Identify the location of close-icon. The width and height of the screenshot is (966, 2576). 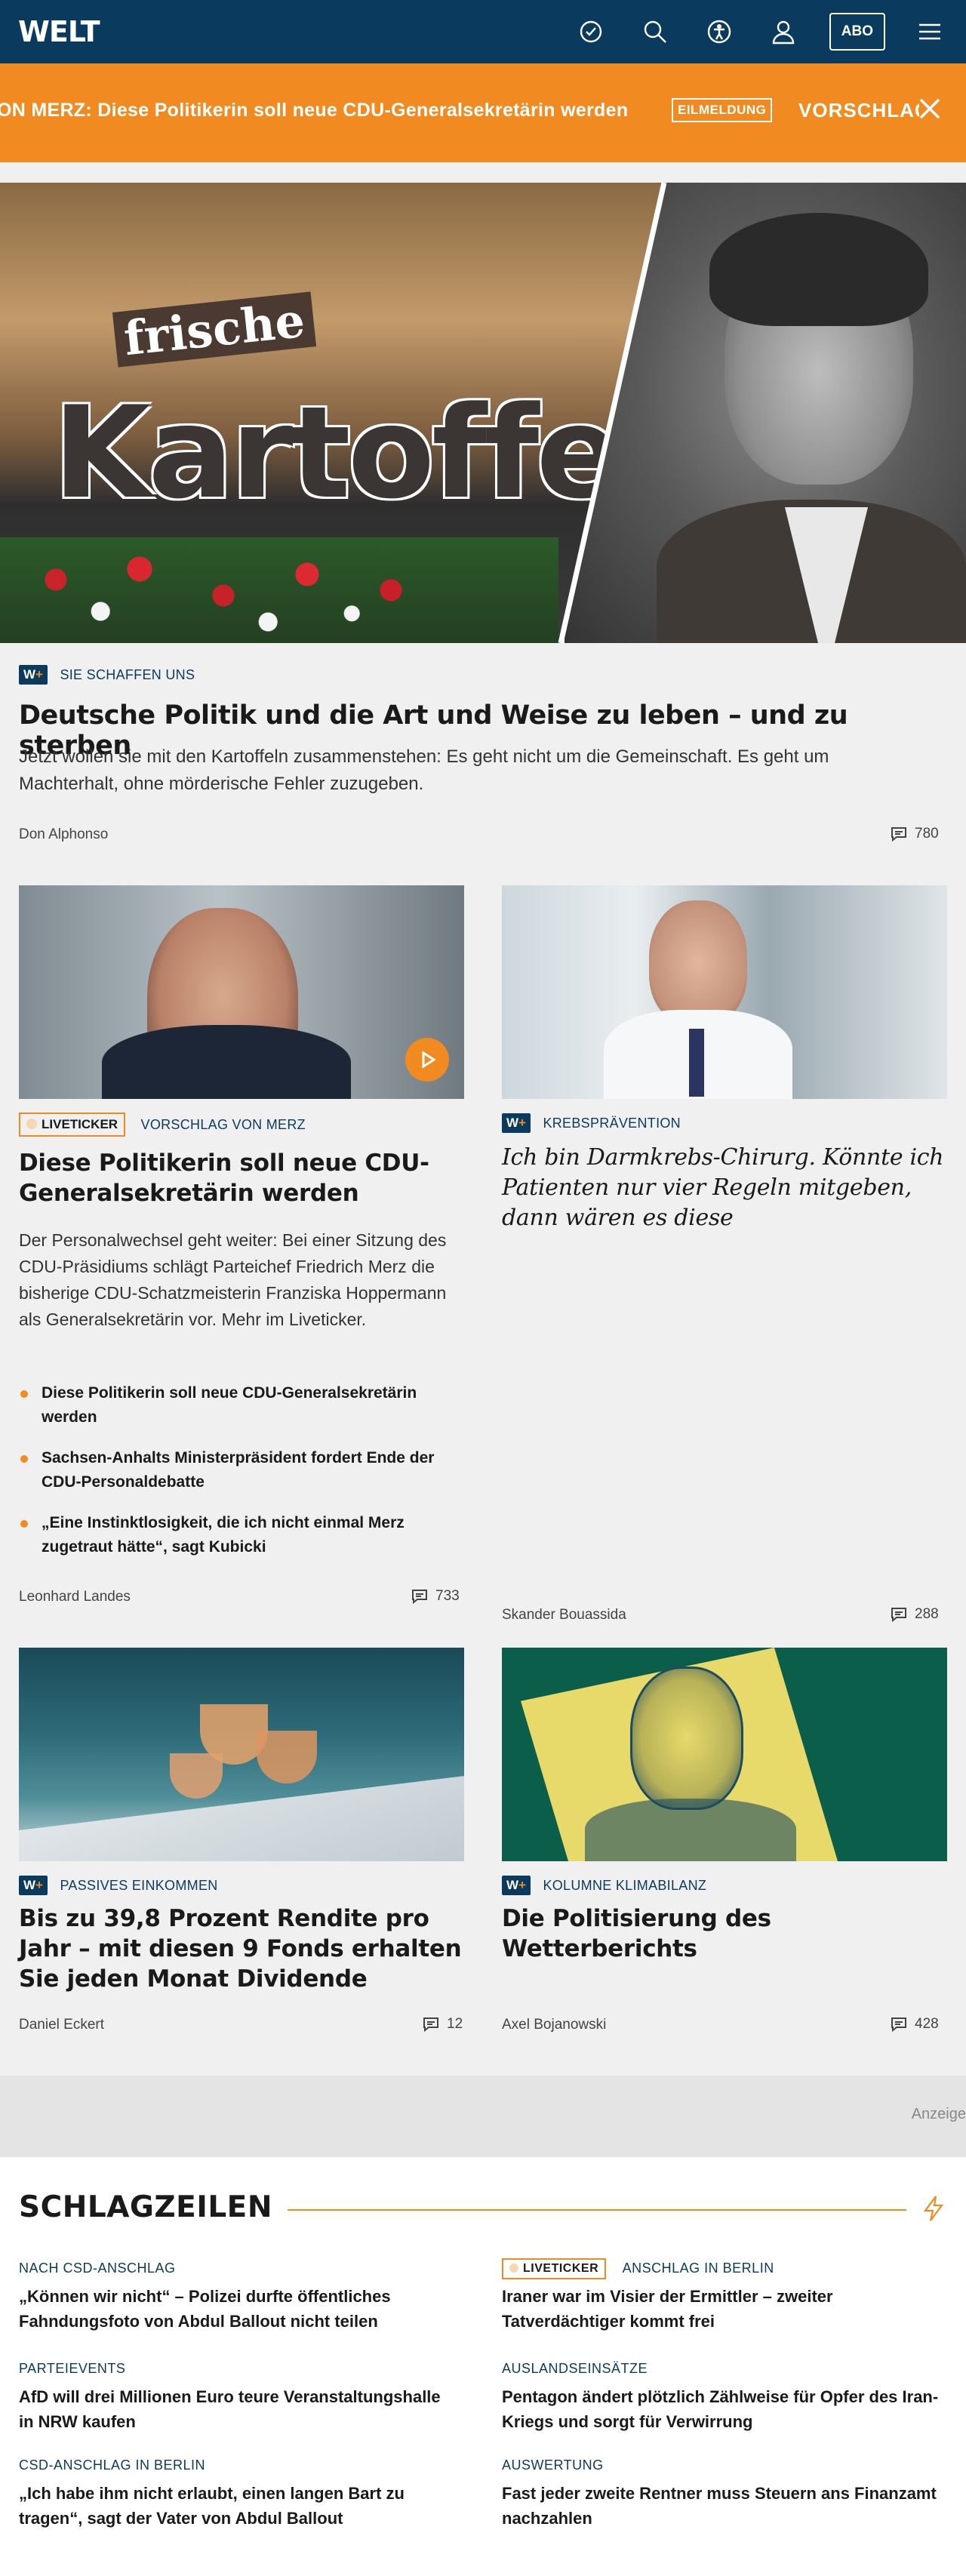
(930, 109).